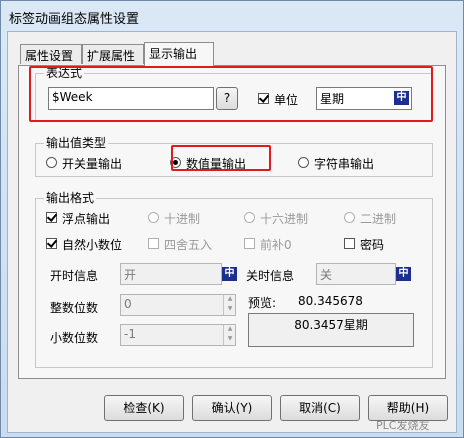 This screenshot has width=464, height=438. I want to click on tab-display-output: 显示输出, so click(179, 54).